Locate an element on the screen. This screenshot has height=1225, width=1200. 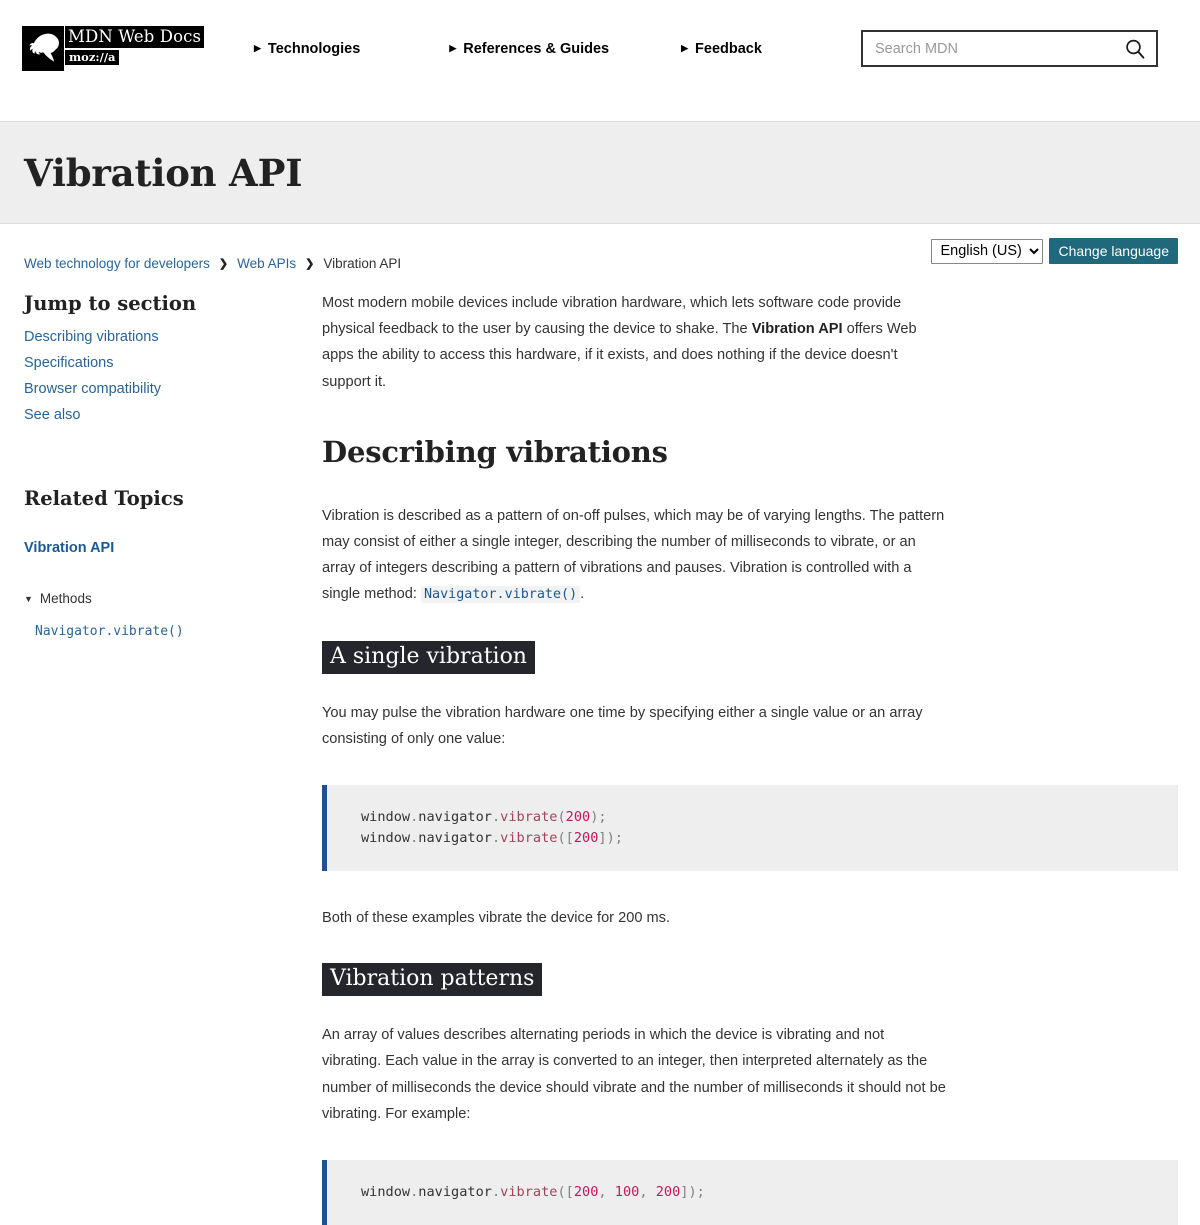
describing-text-part2: . is located at coordinates (582, 594).